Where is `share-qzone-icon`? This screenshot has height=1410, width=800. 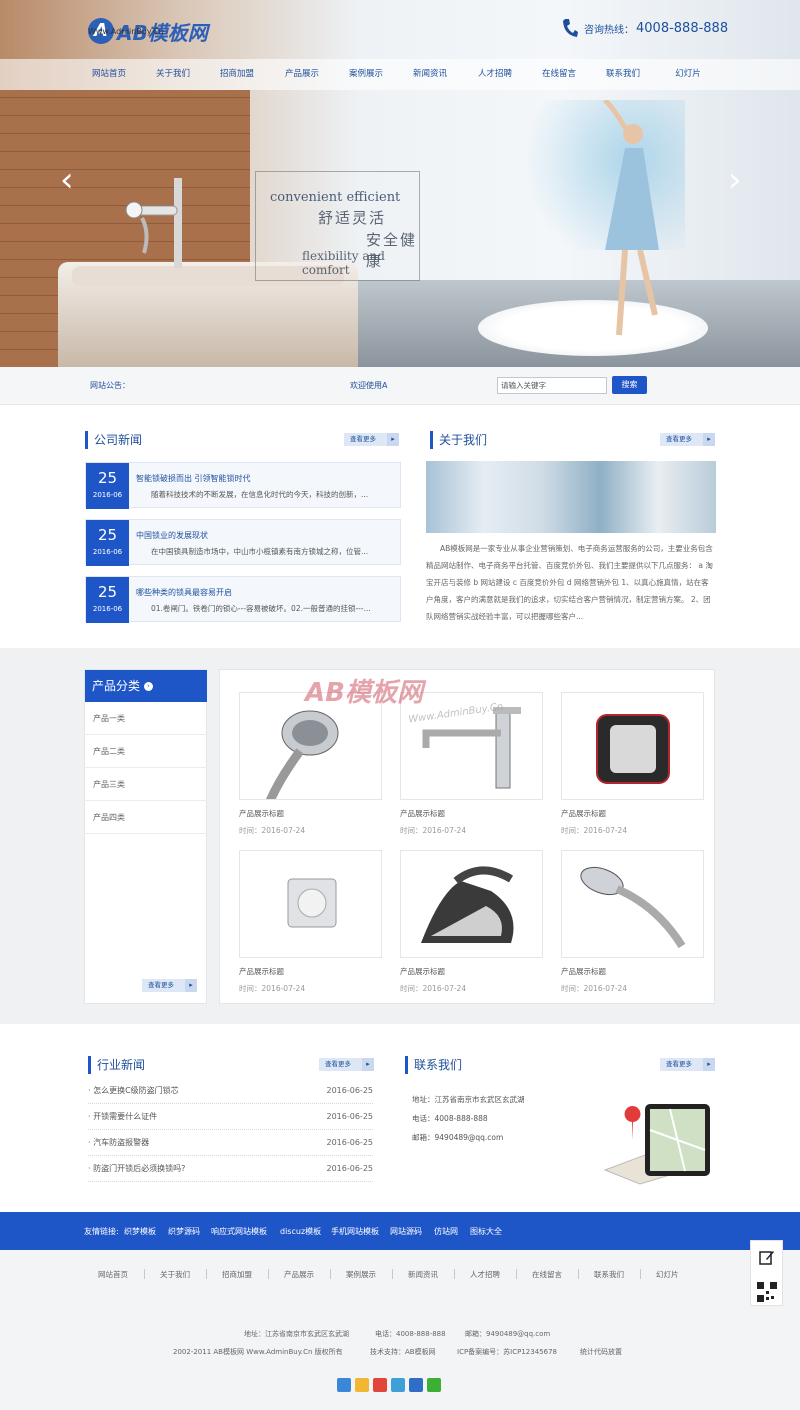 share-qzone-icon is located at coordinates (362, 1385).